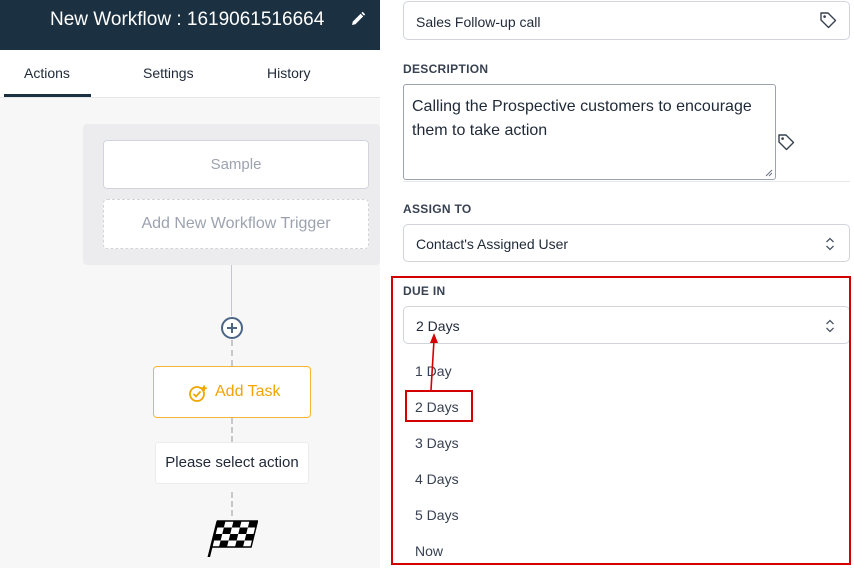 This screenshot has height=568, width=854. I want to click on connector-line, so click(231, 290).